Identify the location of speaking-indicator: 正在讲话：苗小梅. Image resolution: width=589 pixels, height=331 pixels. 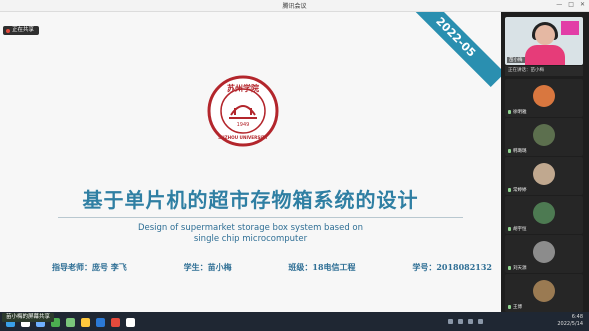
(544, 71).